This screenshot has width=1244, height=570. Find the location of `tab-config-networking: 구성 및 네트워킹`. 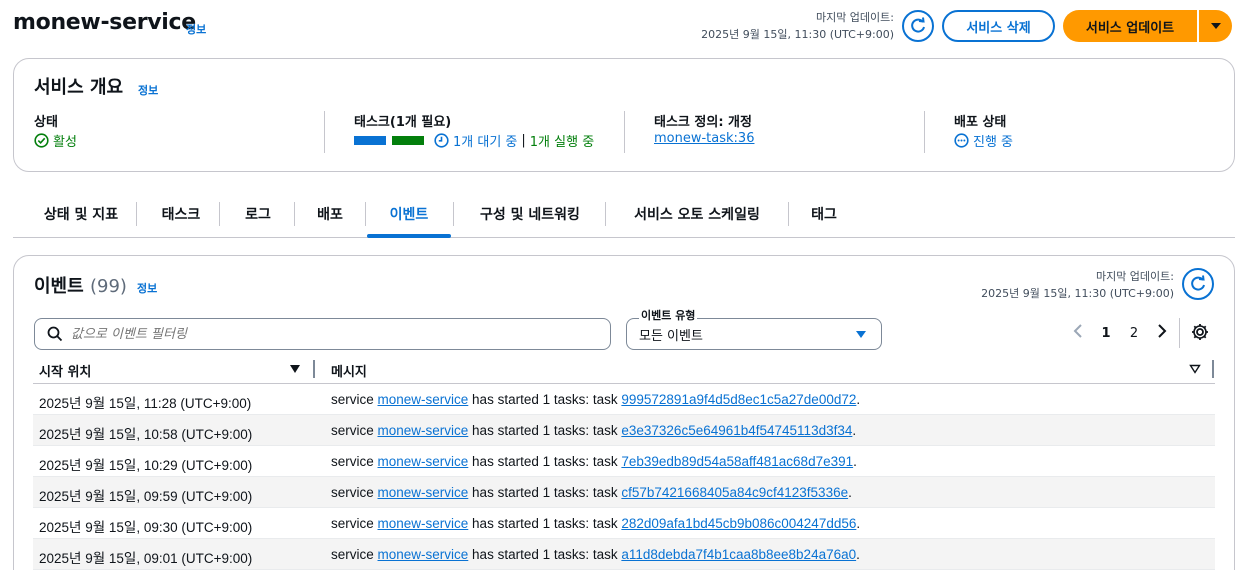

tab-config-networking: 구성 및 네트워킹 is located at coordinates (530, 214).